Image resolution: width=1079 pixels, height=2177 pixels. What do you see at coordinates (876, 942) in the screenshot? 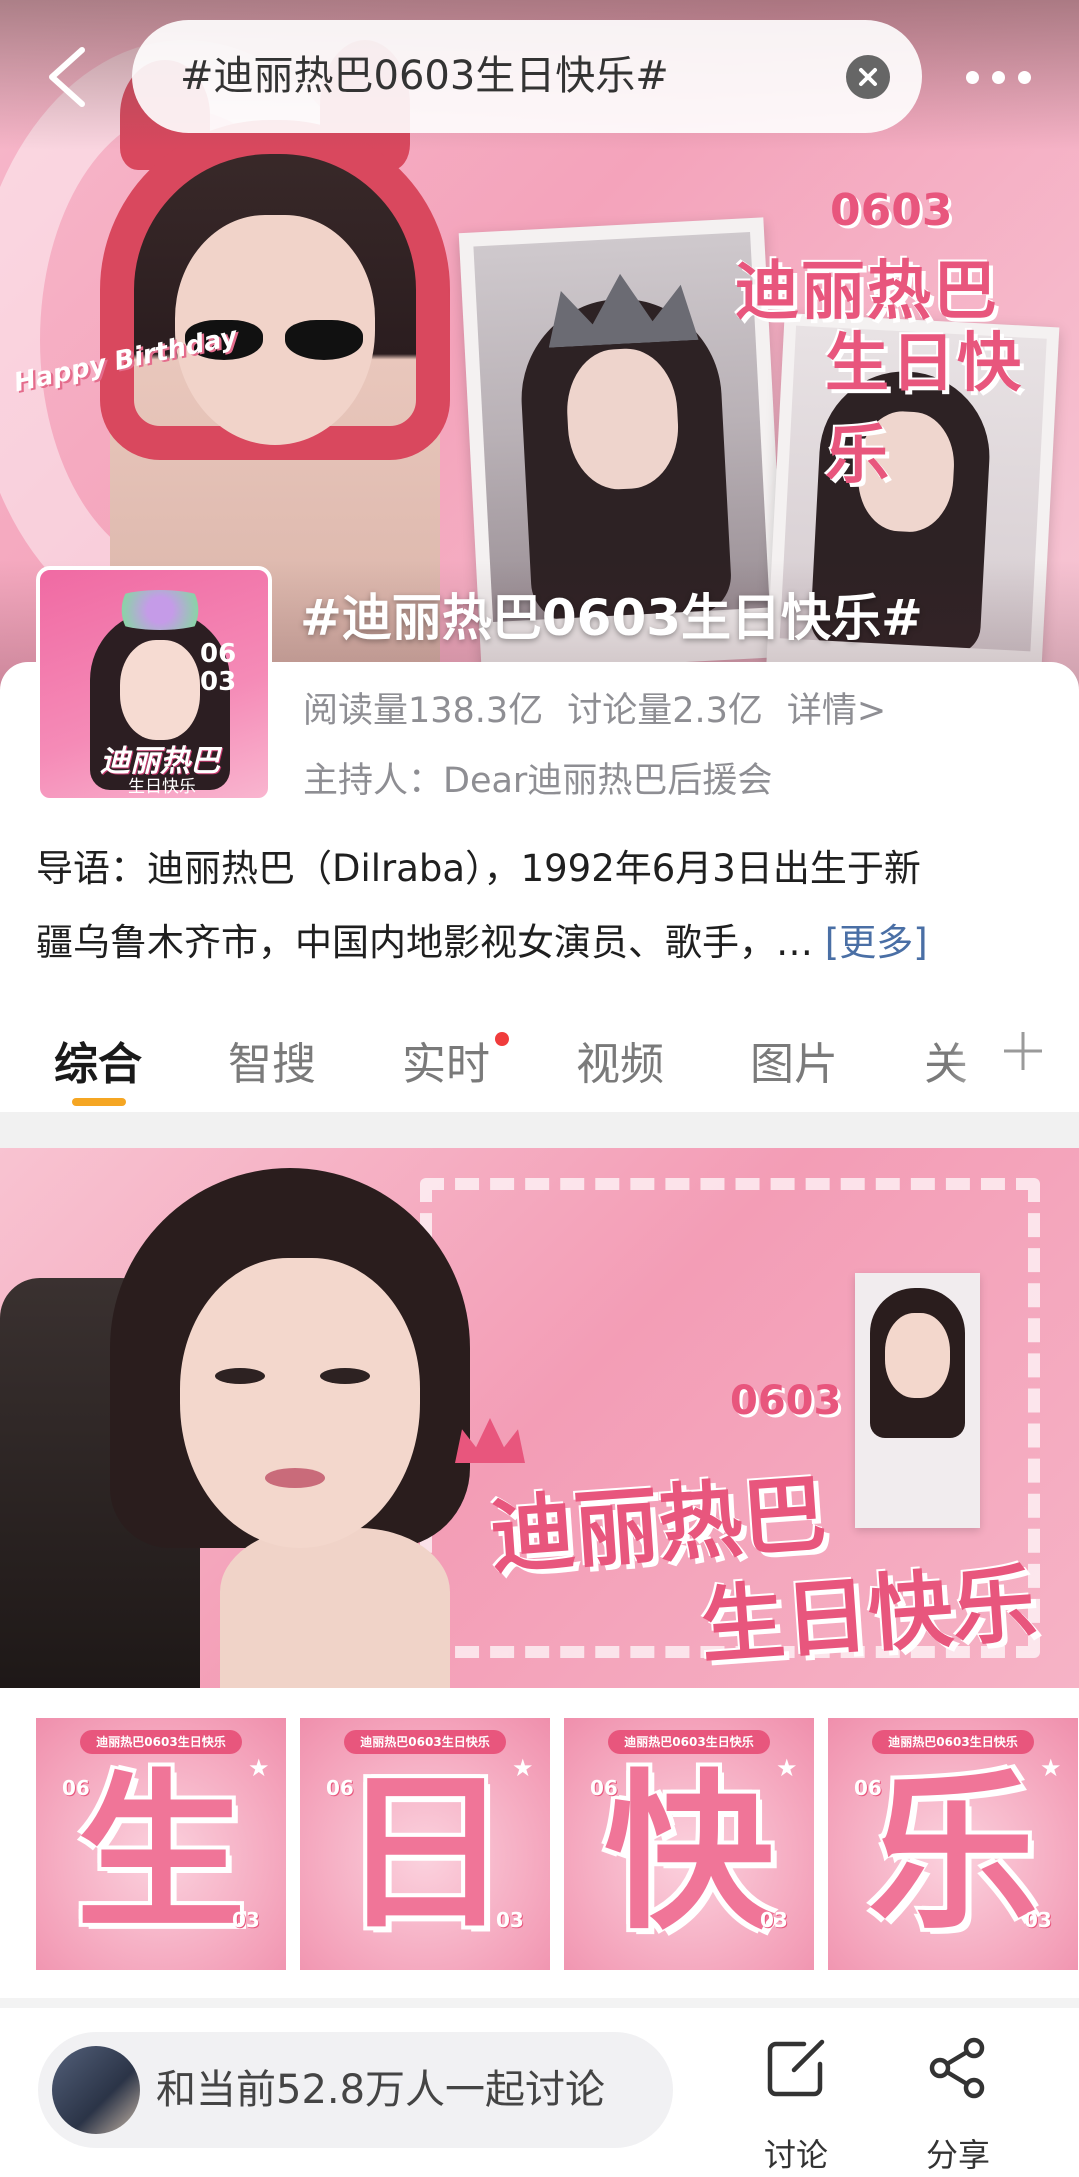
I see `more-link: [更多]` at bounding box center [876, 942].